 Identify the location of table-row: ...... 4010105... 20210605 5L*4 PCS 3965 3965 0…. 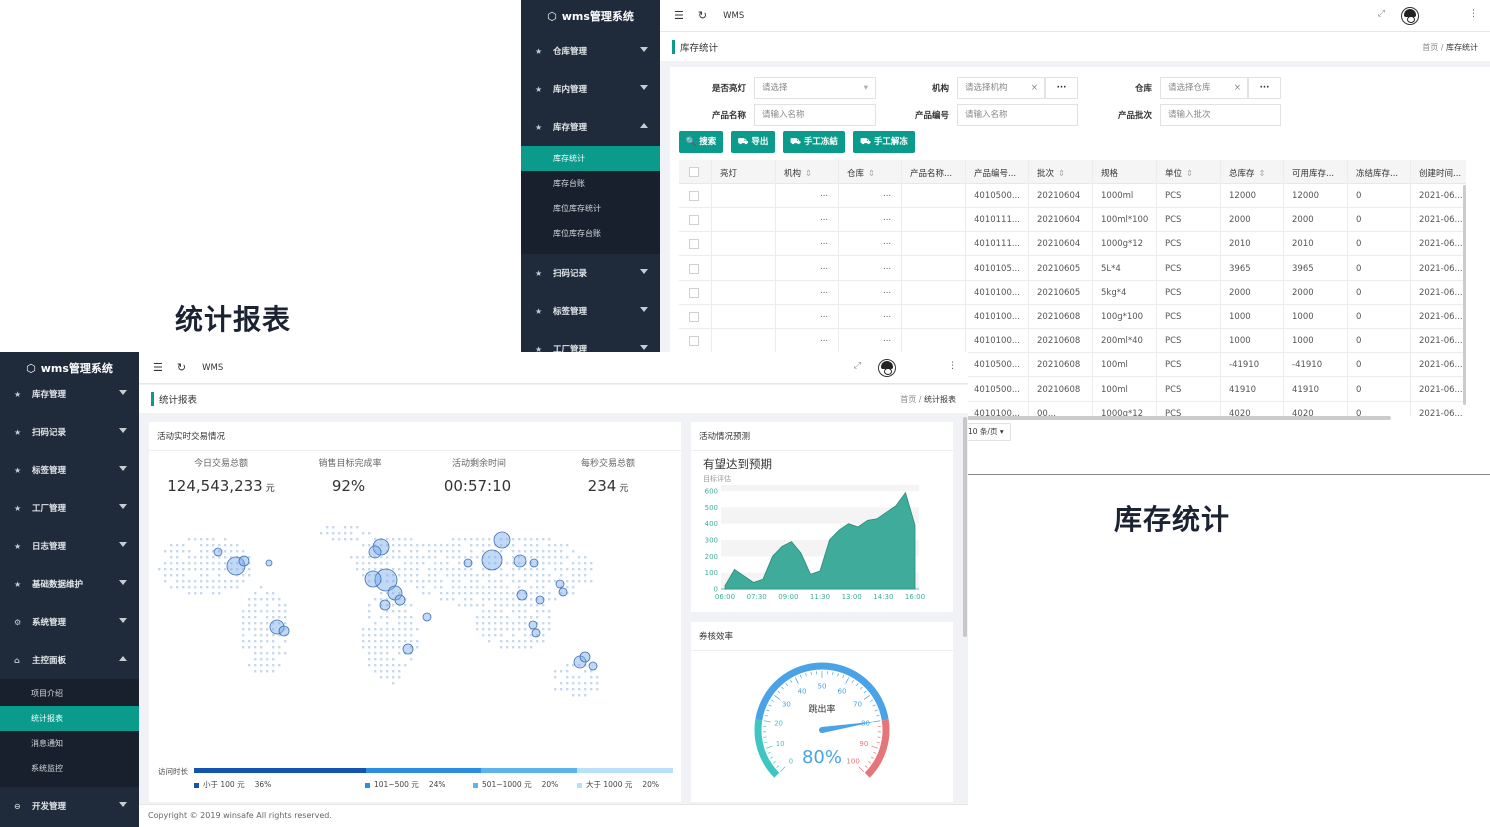
(1072, 269).